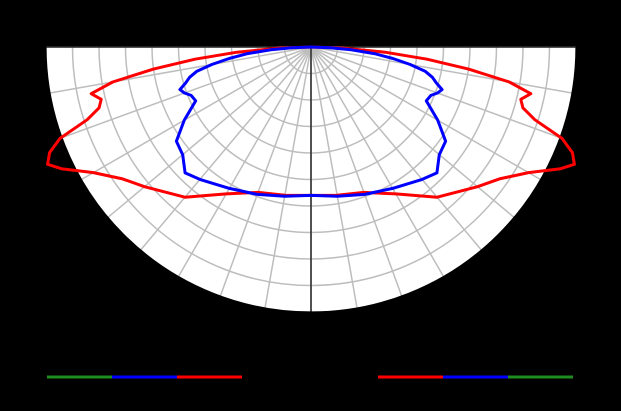 The width and height of the screenshot is (621, 411). What do you see at coordinates (62, 191) in the screenshot?
I see `angle-label-left: 60` at bounding box center [62, 191].